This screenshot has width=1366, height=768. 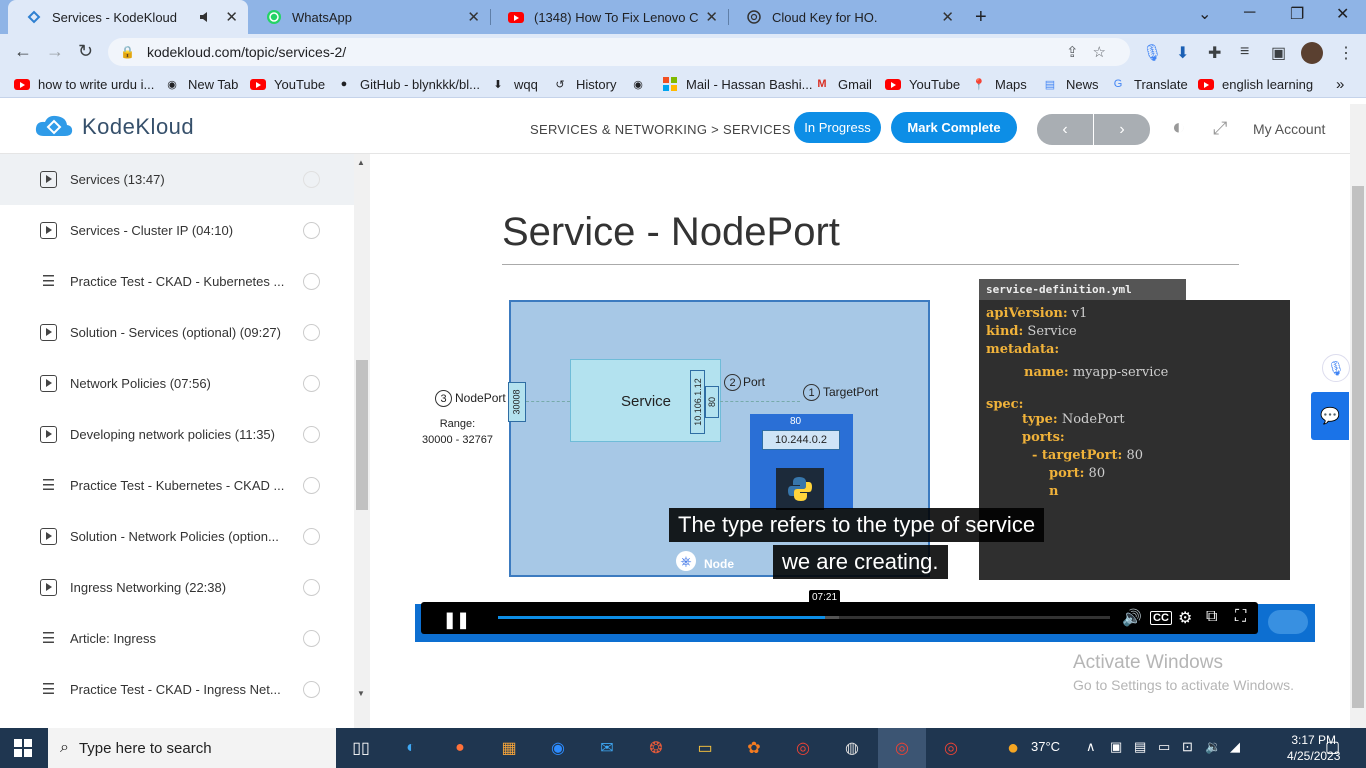 What do you see at coordinates (804, 617) in the screenshot?
I see `progress-bar` at bounding box center [804, 617].